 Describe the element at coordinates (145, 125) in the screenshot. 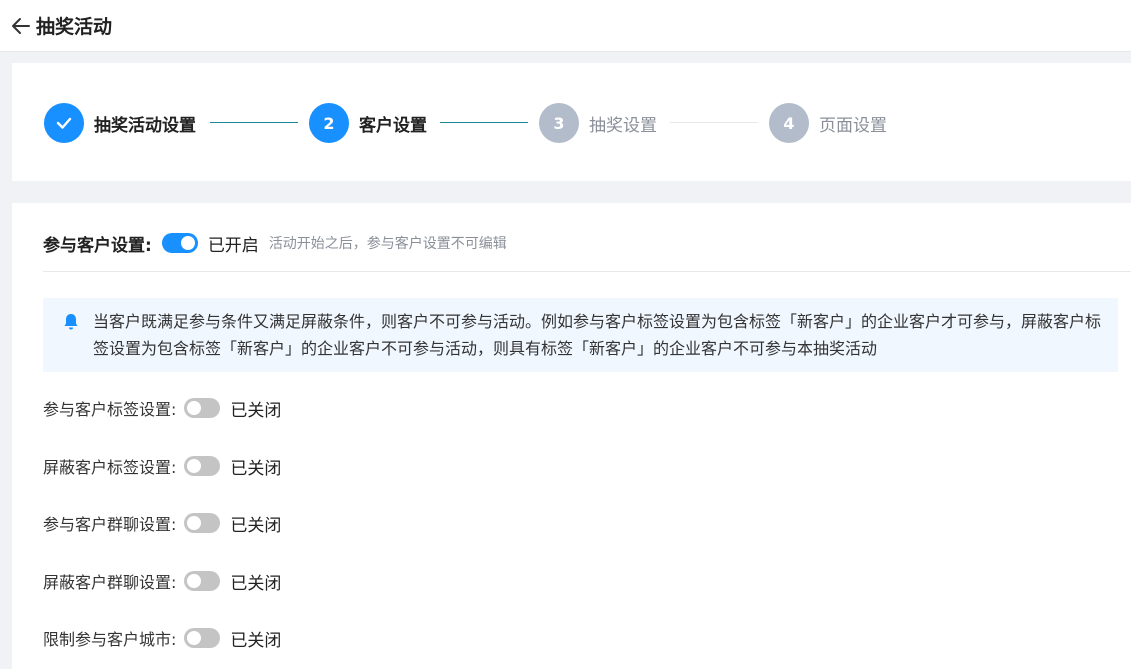

I see `step-label: 抽奖活动设置` at that location.